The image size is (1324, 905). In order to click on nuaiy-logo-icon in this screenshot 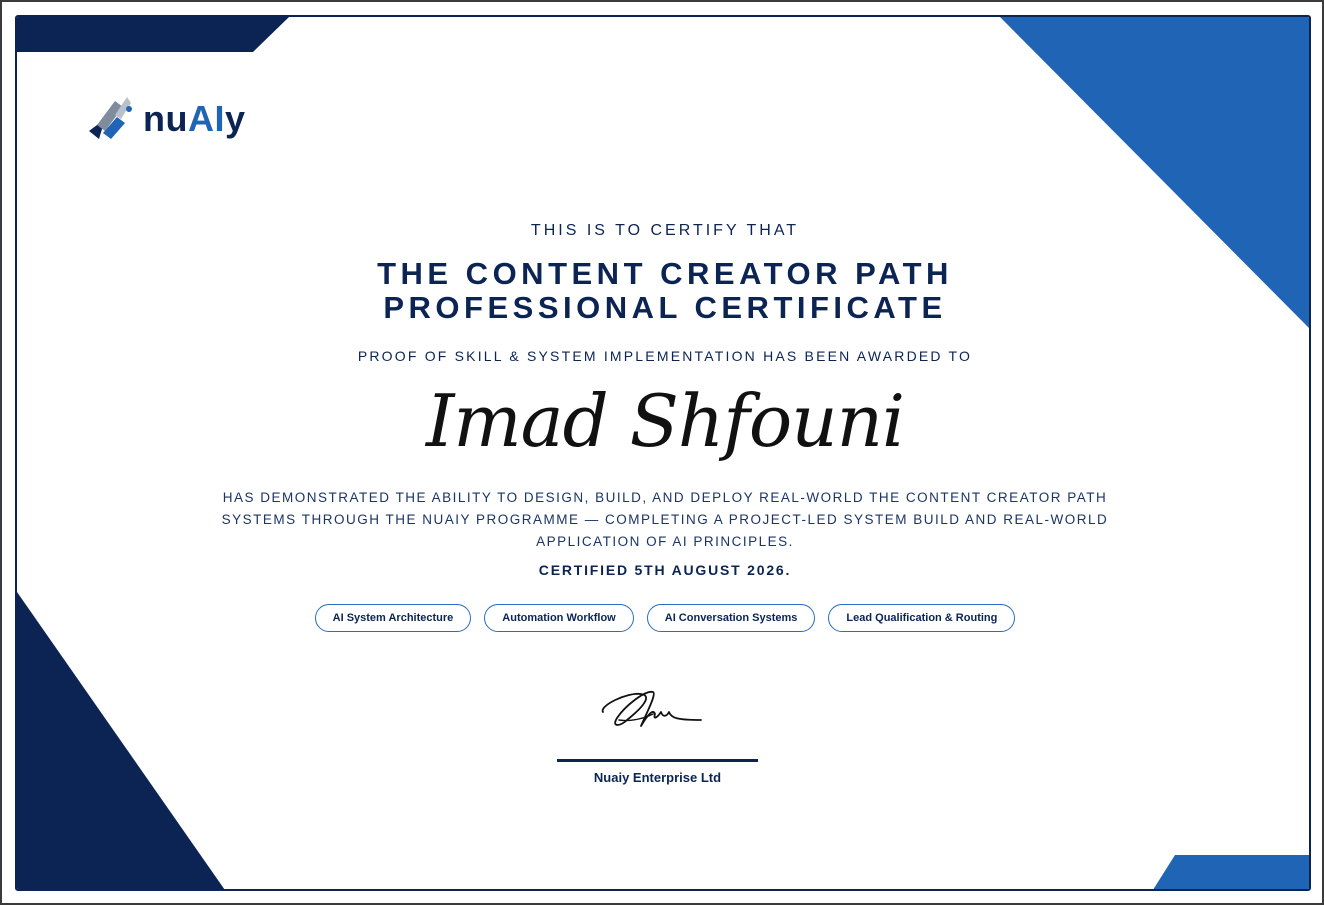, I will do `click(110, 118)`.